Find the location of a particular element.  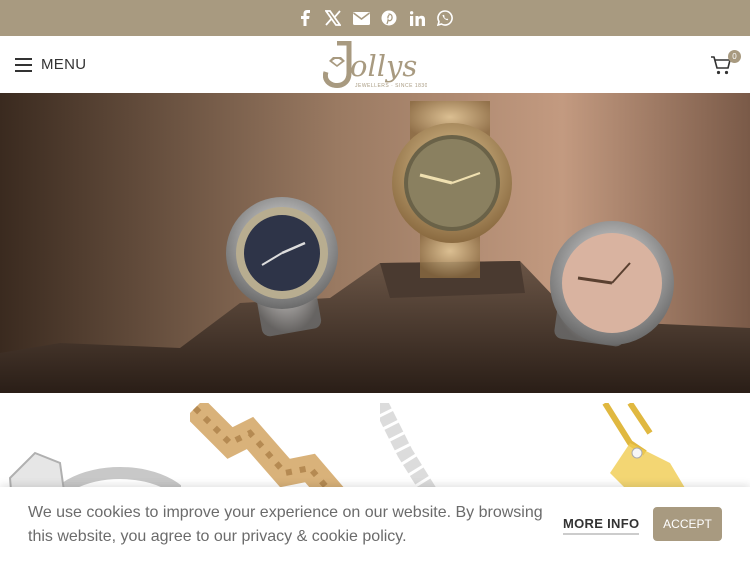

email-icon is located at coordinates (361, 18).